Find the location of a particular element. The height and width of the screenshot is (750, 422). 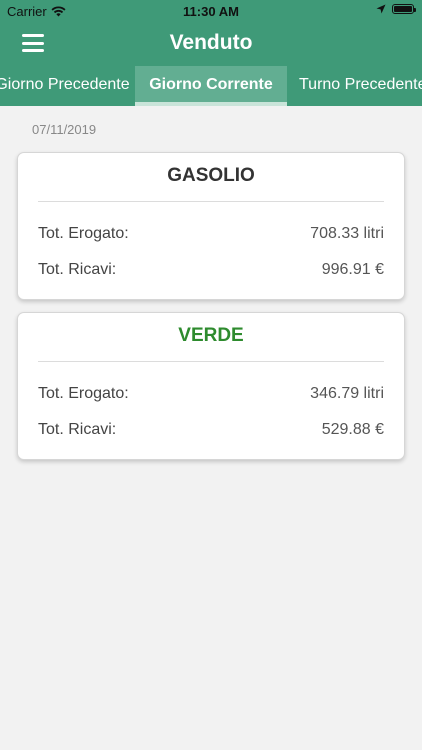

clock: 11:30 AM is located at coordinates (211, 11).